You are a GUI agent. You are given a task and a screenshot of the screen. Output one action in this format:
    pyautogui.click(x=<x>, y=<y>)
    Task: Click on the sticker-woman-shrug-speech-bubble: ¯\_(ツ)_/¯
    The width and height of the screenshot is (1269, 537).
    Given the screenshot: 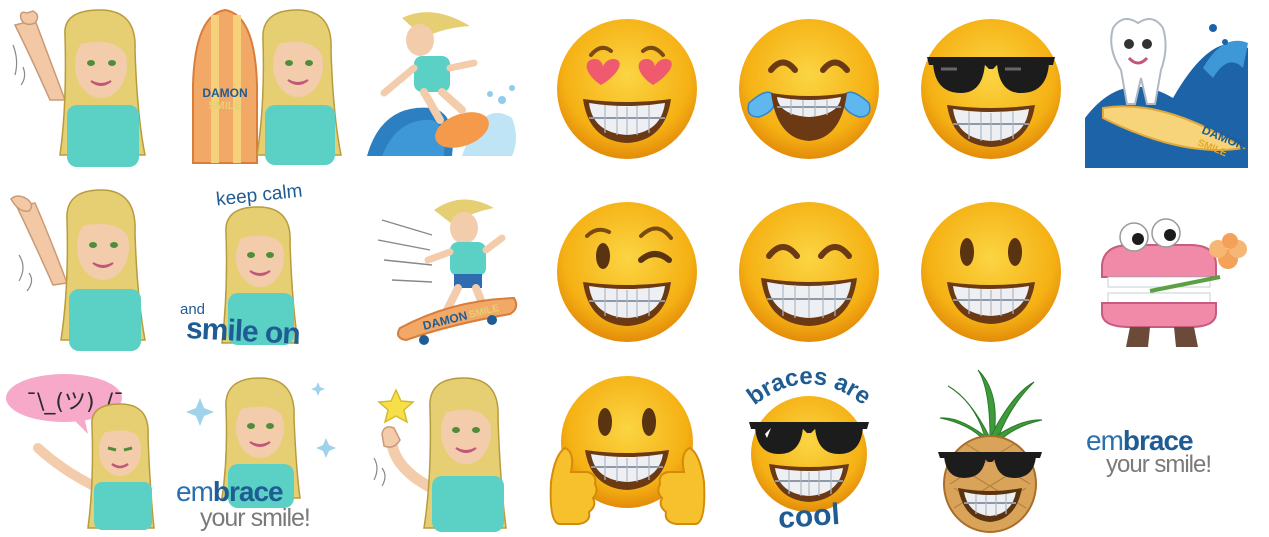 What is the action you would take?
    pyautogui.click(x=88, y=451)
    